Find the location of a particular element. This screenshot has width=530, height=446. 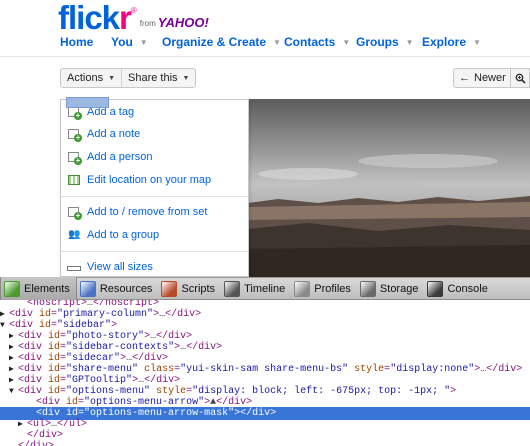

zoom-button is located at coordinates (520, 78).